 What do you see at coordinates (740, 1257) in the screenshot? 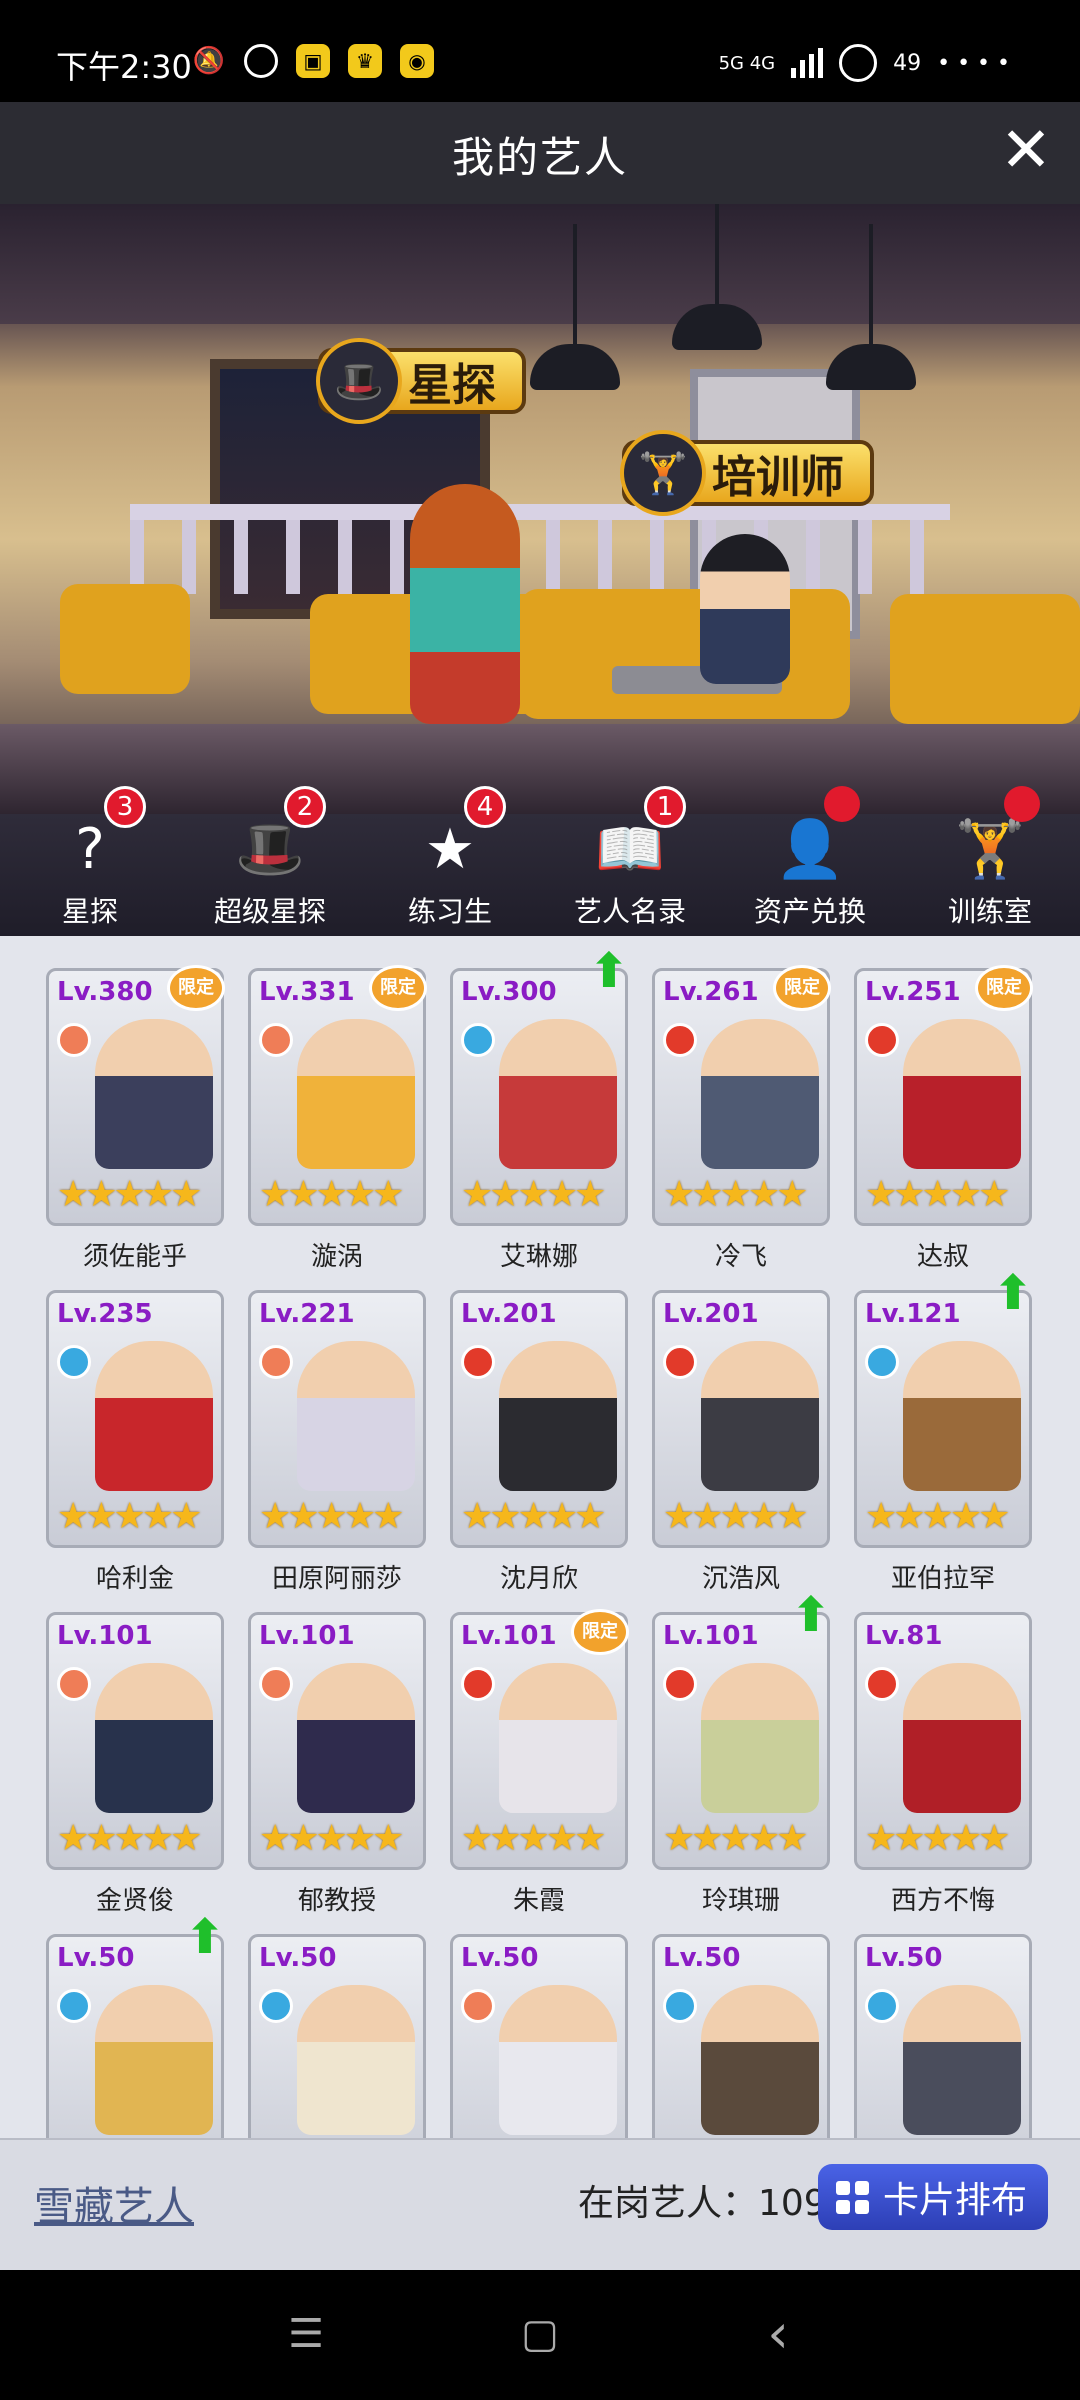
I see `artist-name: 冷飞` at bounding box center [740, 1257].